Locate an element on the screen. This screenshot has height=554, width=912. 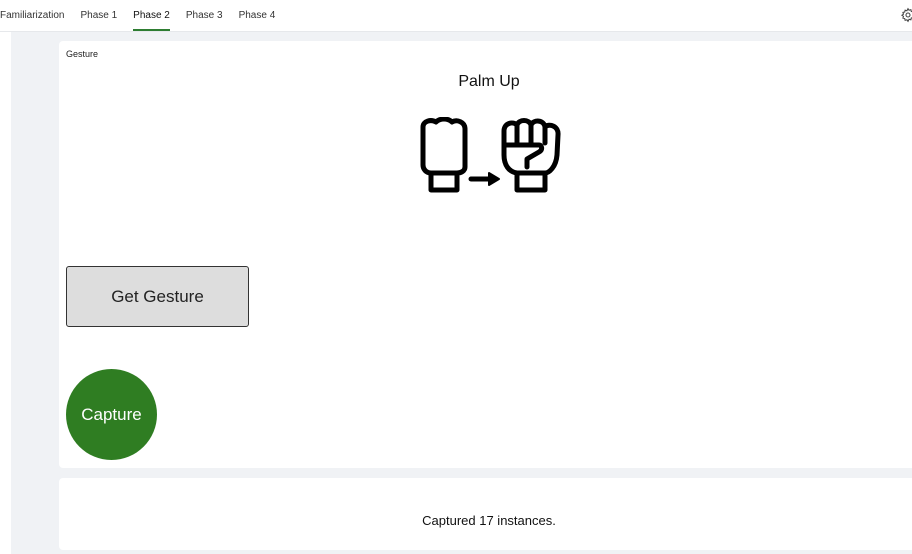
fist-side-icon is located at coordinates (444, 155).